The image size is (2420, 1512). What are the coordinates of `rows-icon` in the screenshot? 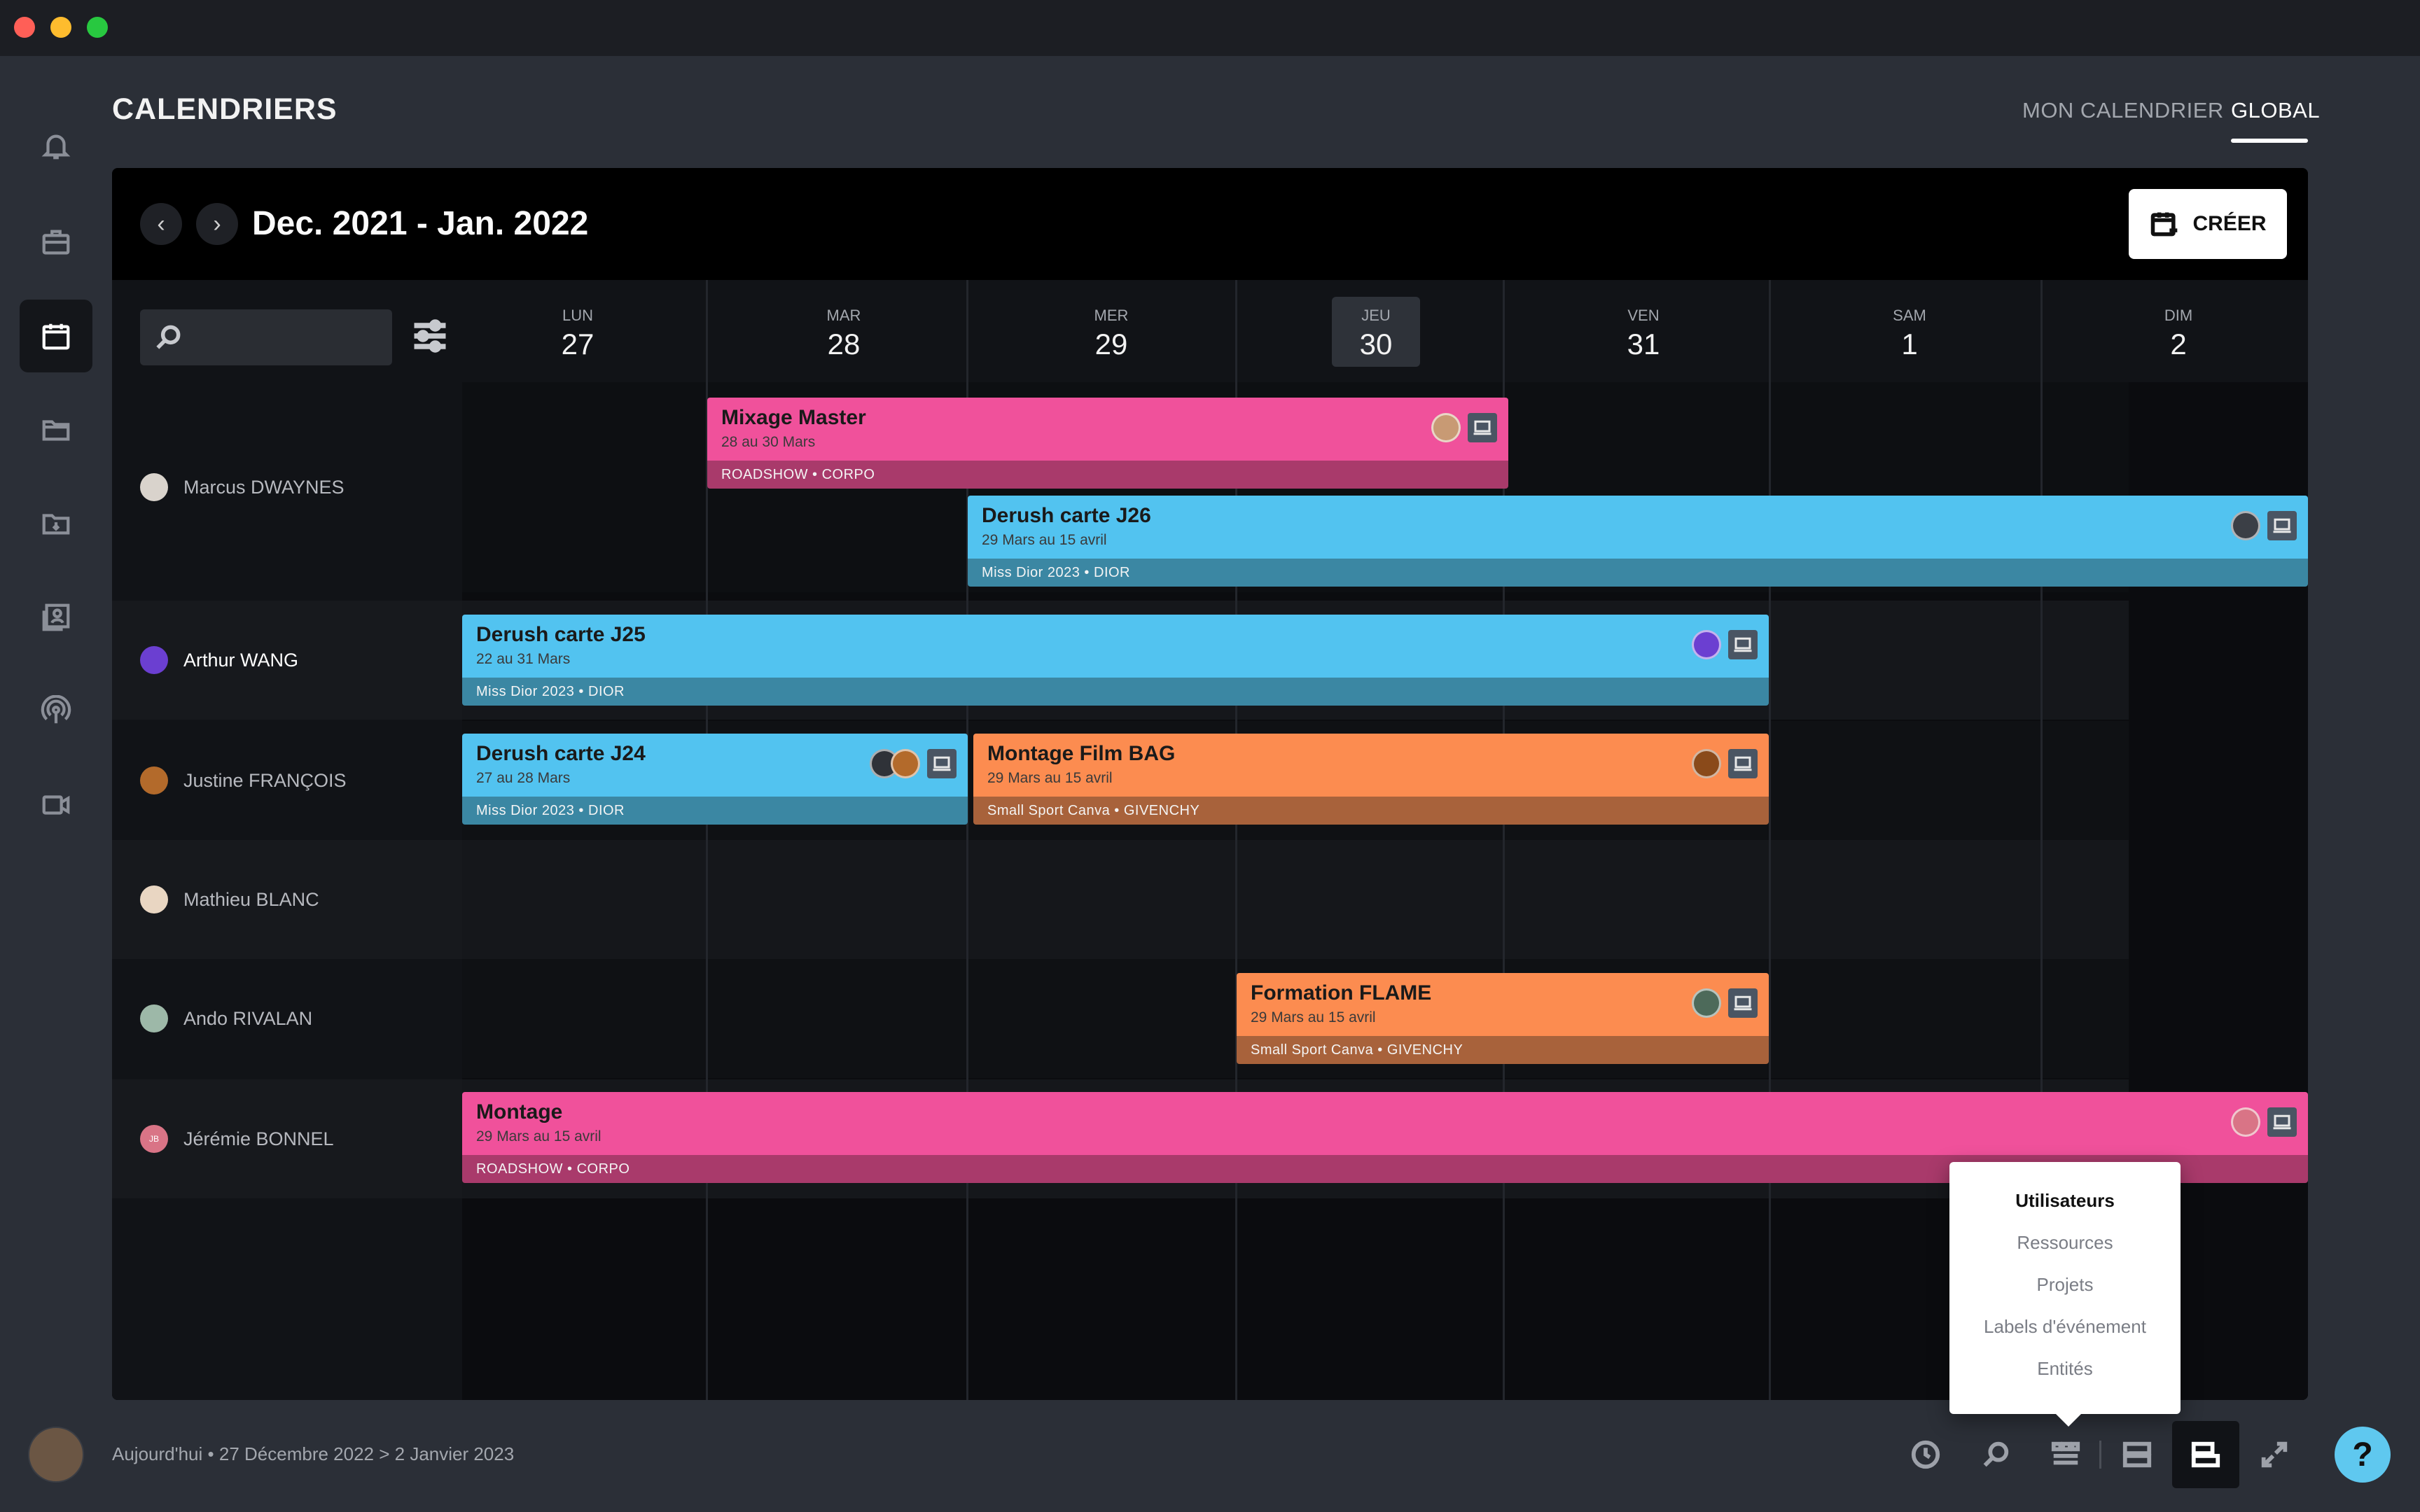 It's located at (2137, 1454).